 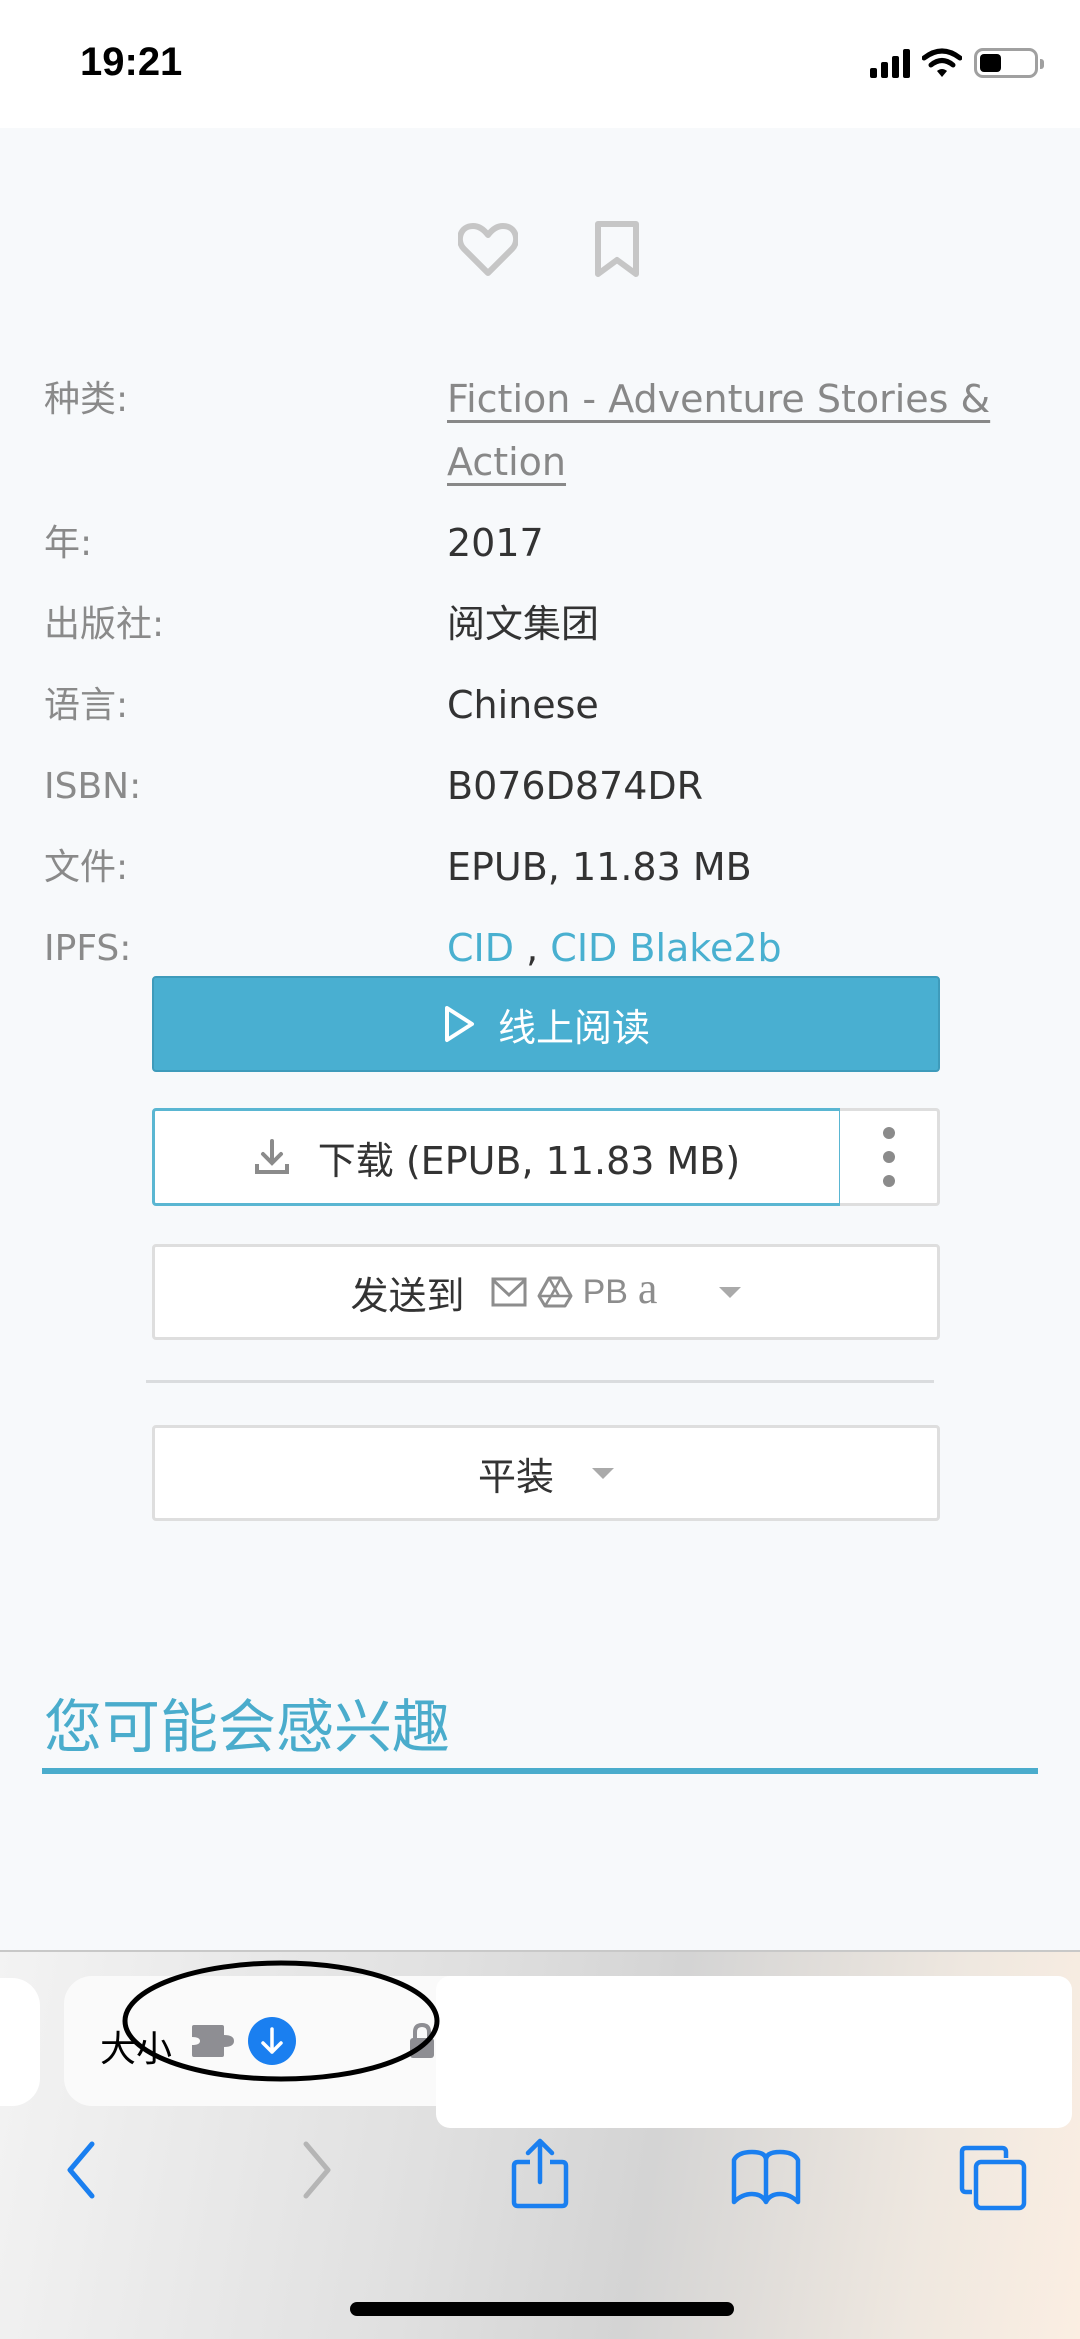 I want to click on ipfs-cid-link: CID, so click(x=481, y=952).